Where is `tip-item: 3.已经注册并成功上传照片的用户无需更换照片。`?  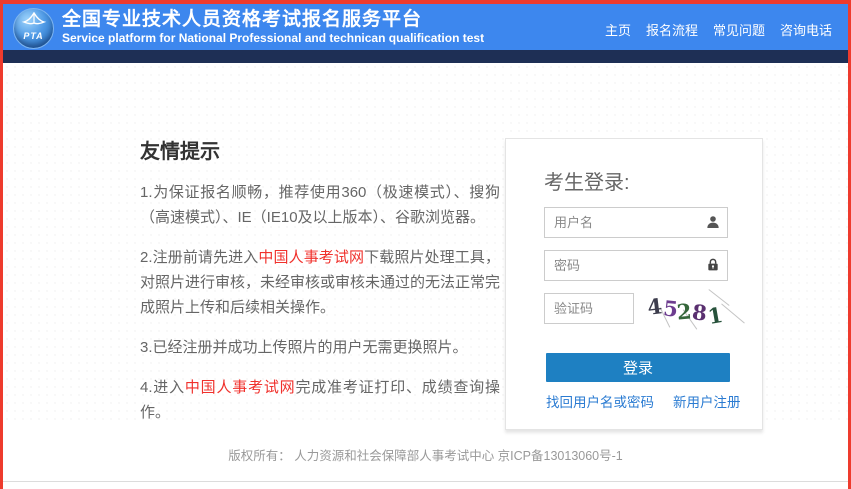 tip-item: 3.已经注册并成功上传照片的用户无需更换照片。 is located at coordinates (320, 347).